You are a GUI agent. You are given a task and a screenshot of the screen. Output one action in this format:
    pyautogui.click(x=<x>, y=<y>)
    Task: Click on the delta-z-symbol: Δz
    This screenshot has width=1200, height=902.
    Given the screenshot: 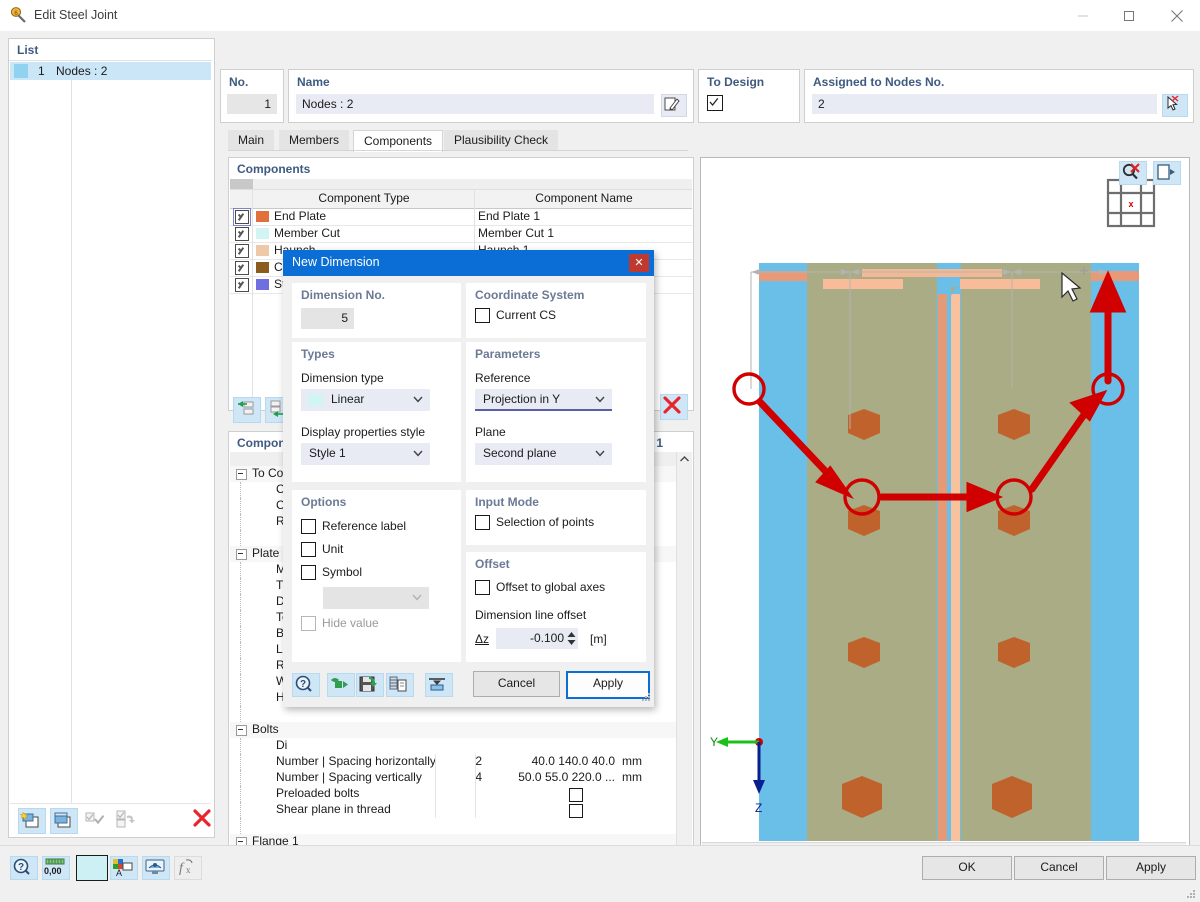 What is the action you would take?
    pyautogui.click(x=482, y=639)
    